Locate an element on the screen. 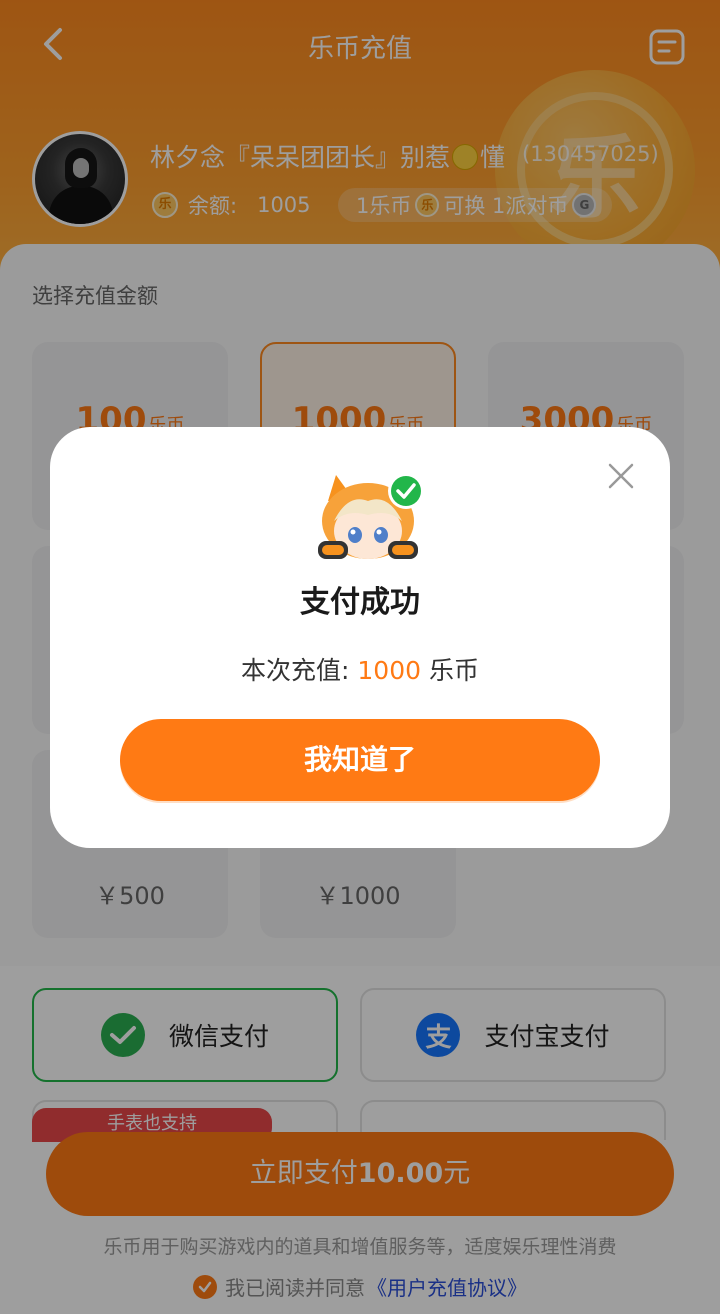  recharge-summary: 本次充值: 1000 乐币 is located at coordinates (360, 670).